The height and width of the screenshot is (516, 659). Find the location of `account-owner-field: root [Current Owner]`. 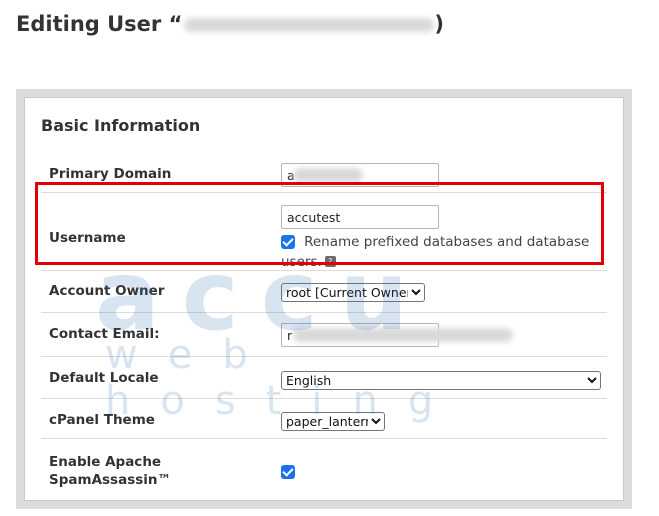

account-owner-field: root [Current Owner] is located at coordinates (353, 292).